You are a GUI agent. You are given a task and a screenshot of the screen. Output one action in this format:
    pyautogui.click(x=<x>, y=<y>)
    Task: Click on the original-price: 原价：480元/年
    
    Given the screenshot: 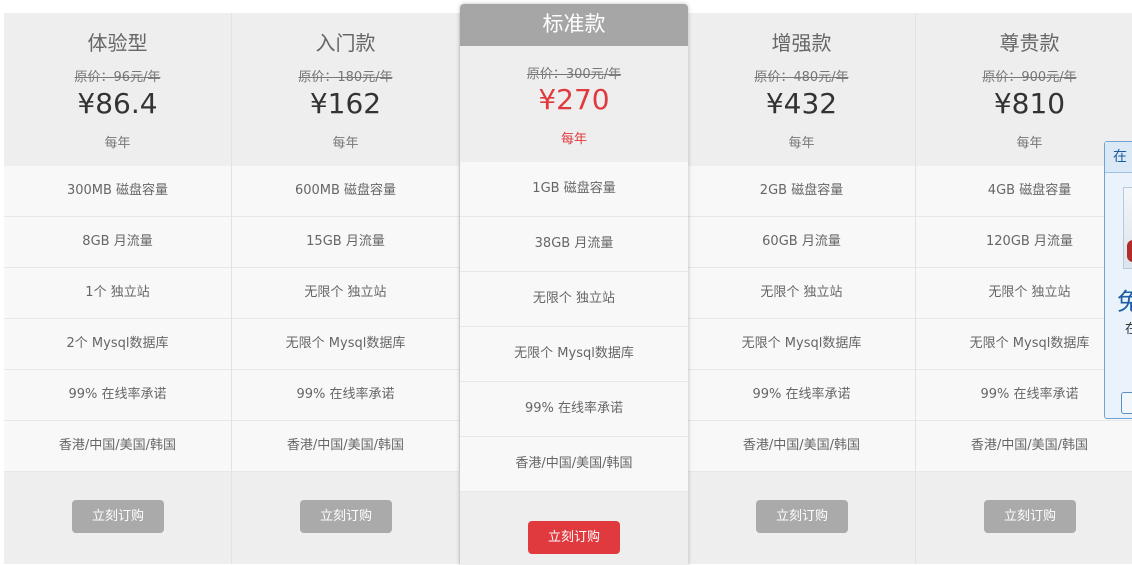 What is the action you would take?
    pyautogui.click(x=801, y=77)
    